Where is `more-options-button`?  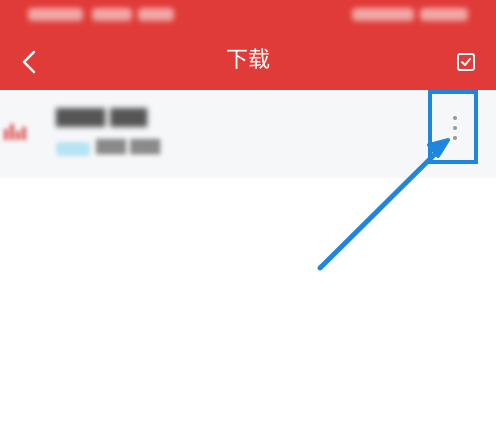
more-options-button is located at coordinates (456, 129).